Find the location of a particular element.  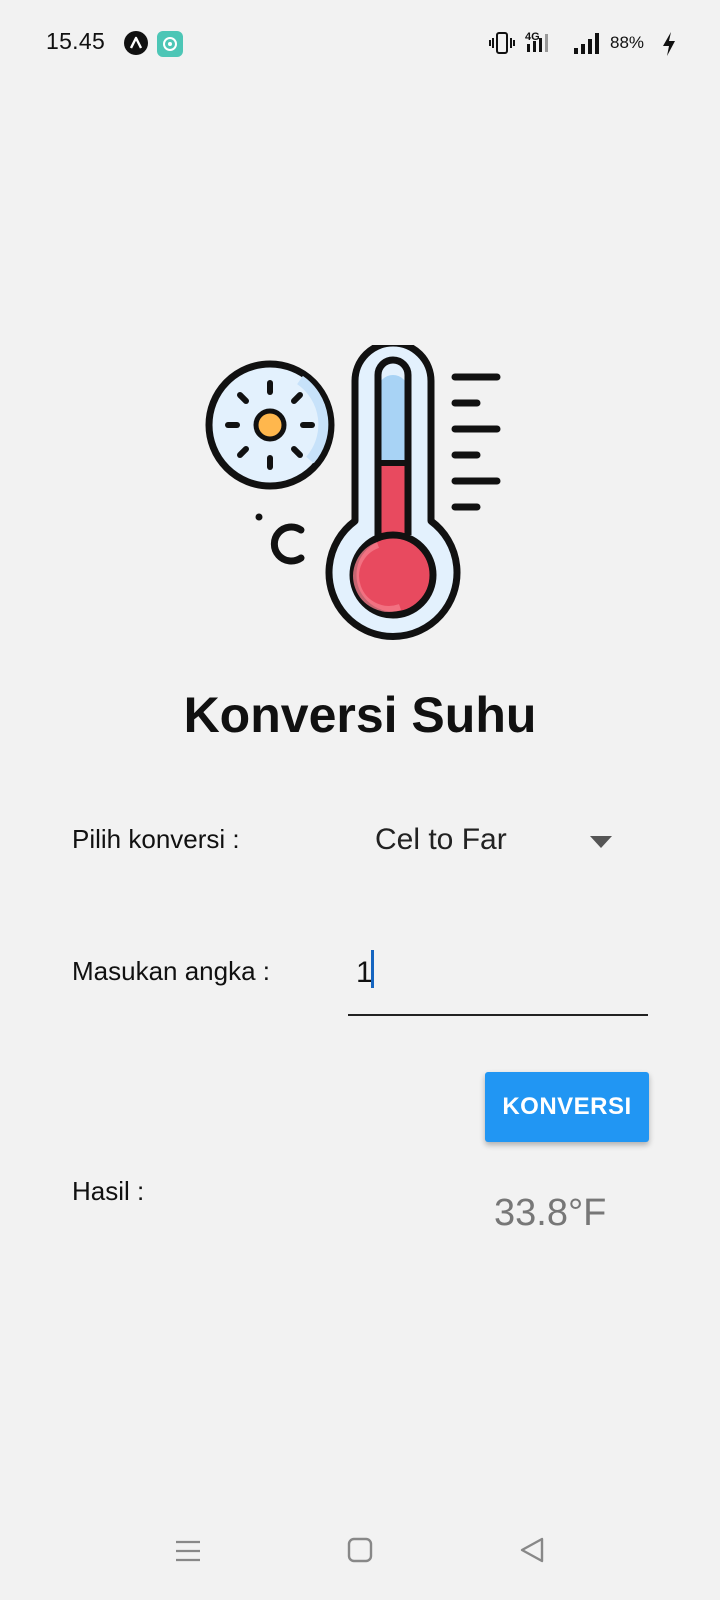

charging-bolt-icon is located at coordinates (669, 44).